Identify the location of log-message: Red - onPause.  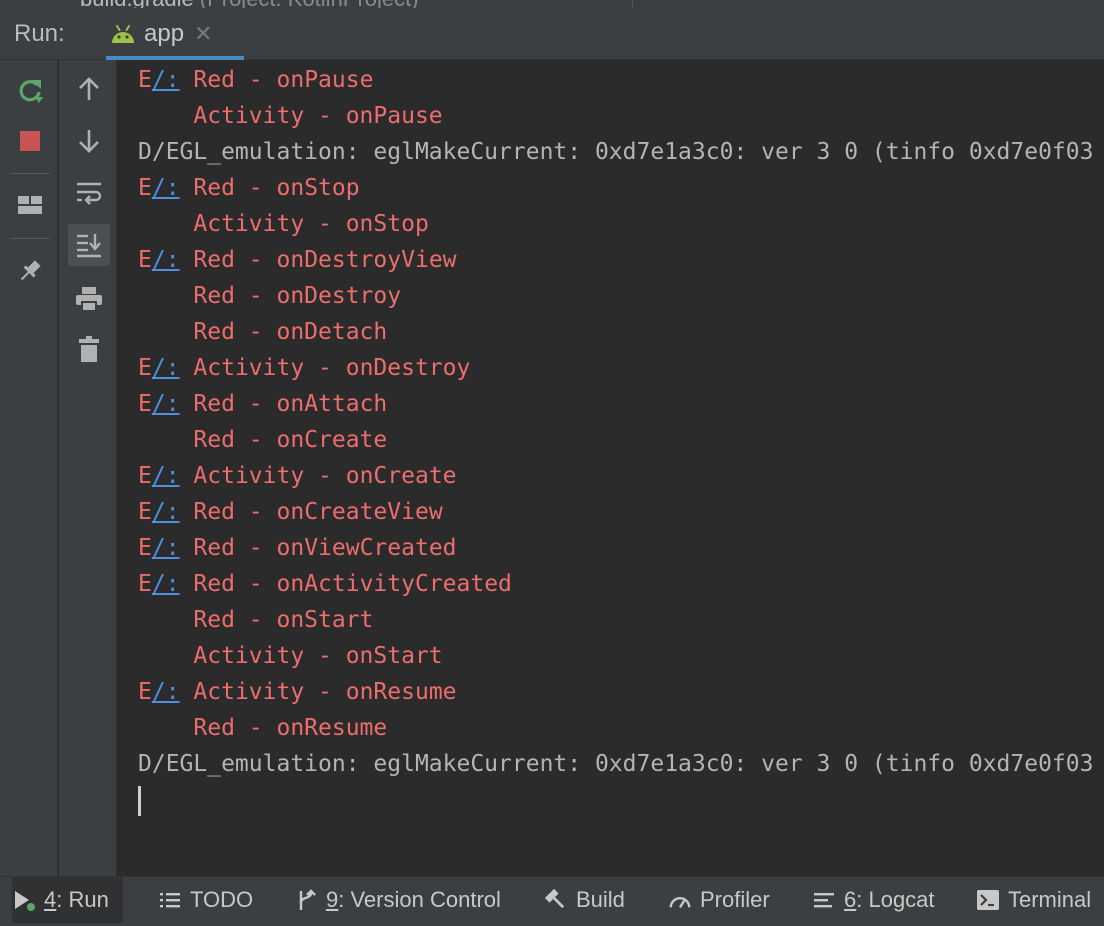
(283, 80).